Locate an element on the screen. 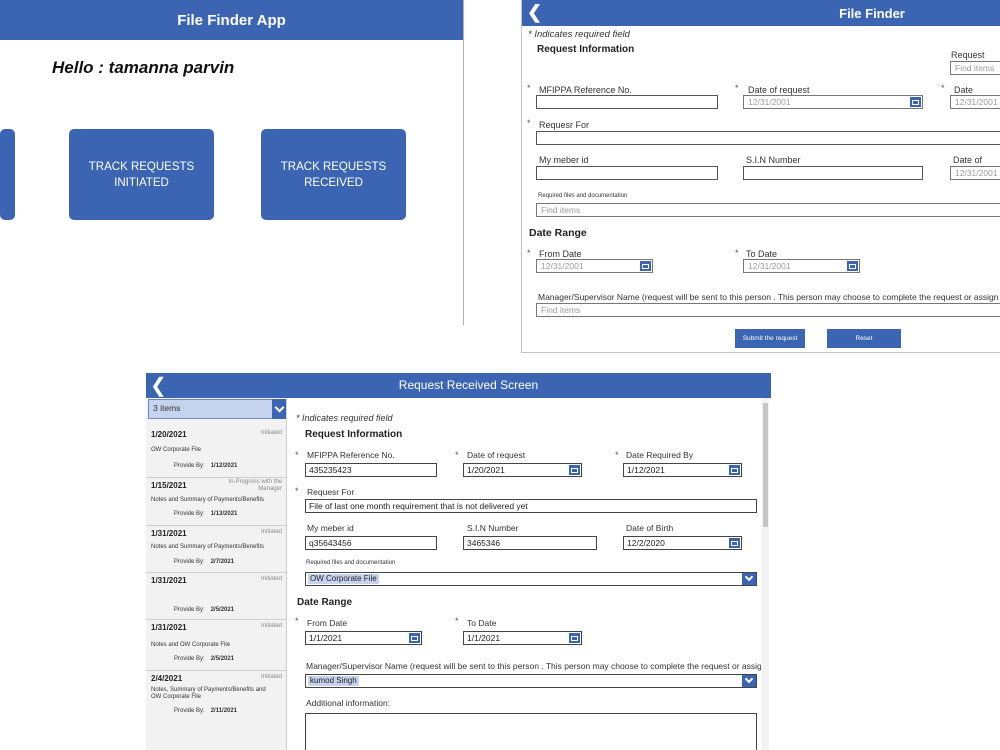 The width and height of the screenshot is (1000, 750). required-files-select: OW Corporate File is located at coordinates (531, 579).